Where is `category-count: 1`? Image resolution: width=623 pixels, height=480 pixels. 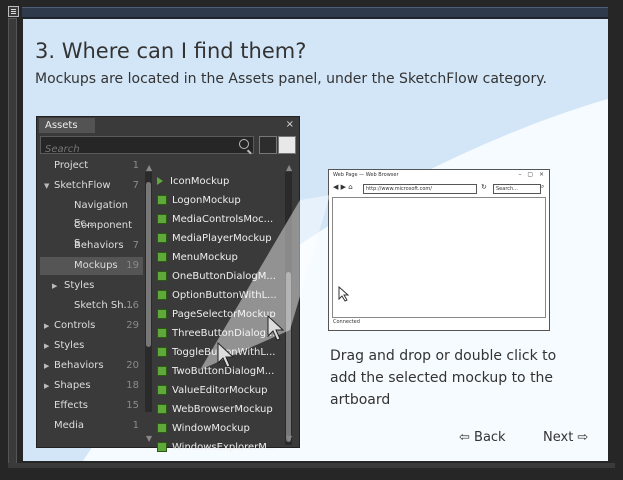
category-count: 1 is located at coordinates (135, 425).